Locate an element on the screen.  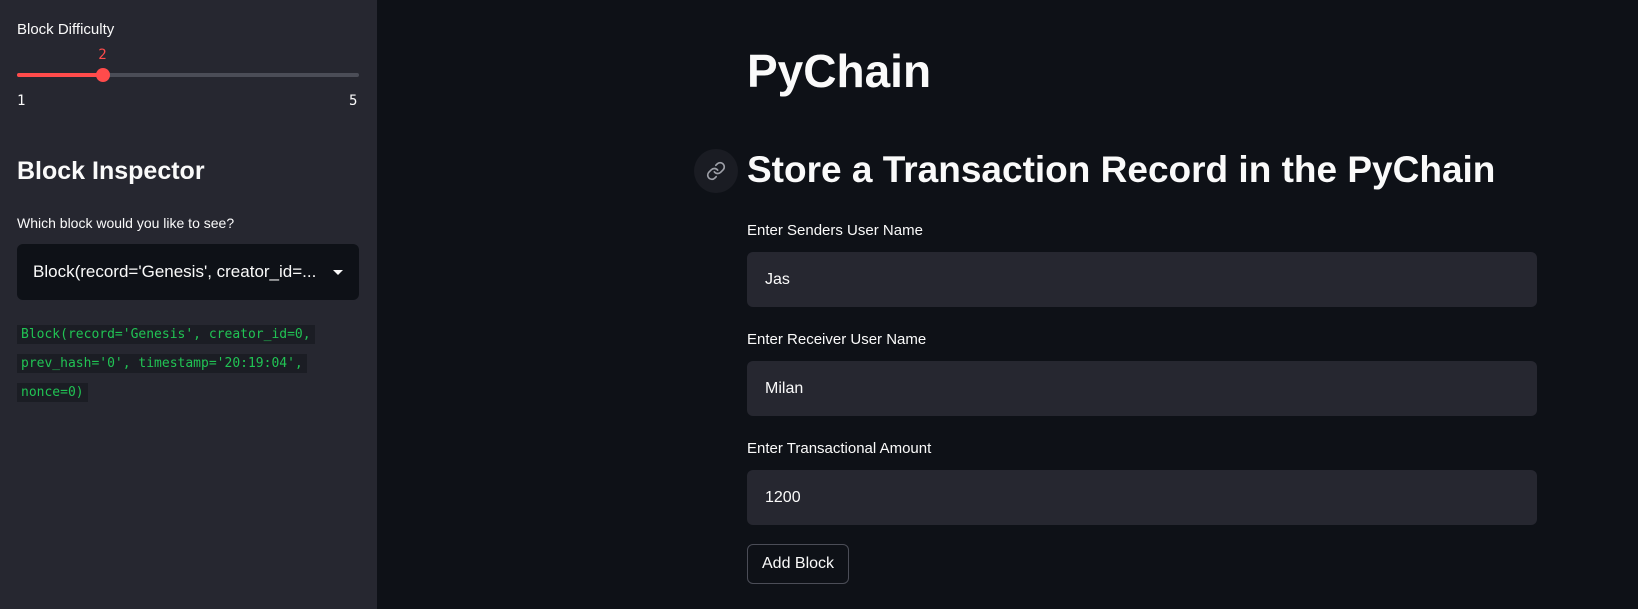
block-inspector-heading: Block Inspector is located at coordinates (111, 171).